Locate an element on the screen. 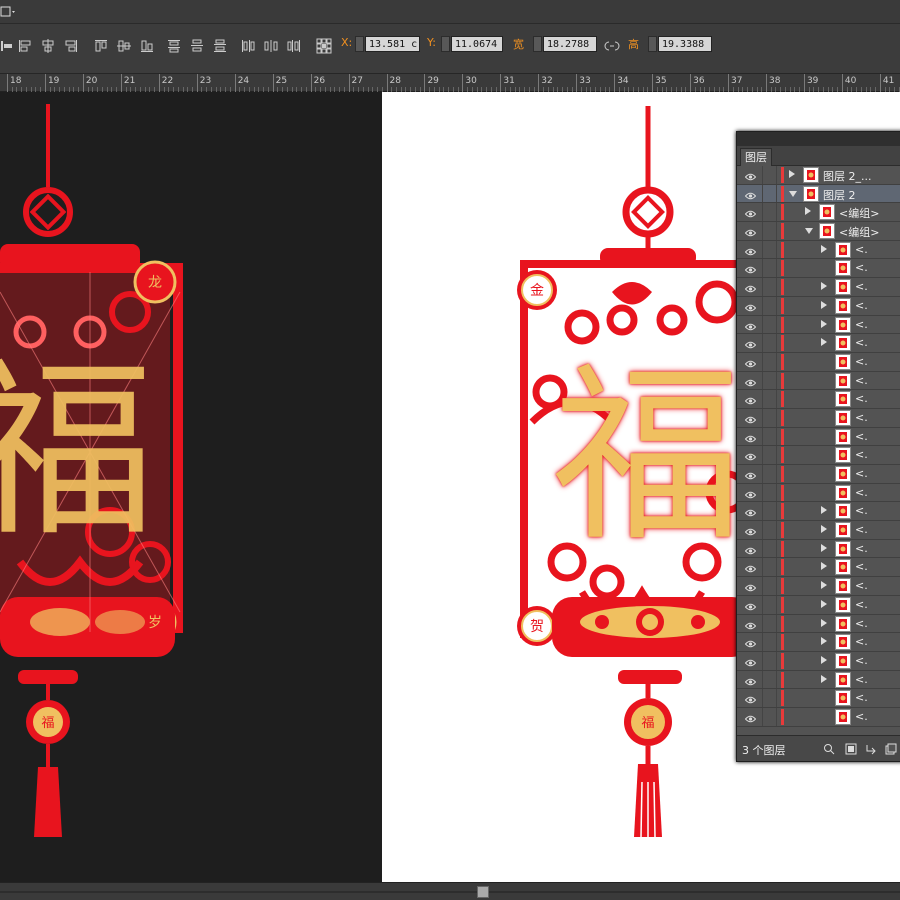 The width and height of the screenshot is (900, 900). layer-row: <编组> is located at coordinates (818, 213).